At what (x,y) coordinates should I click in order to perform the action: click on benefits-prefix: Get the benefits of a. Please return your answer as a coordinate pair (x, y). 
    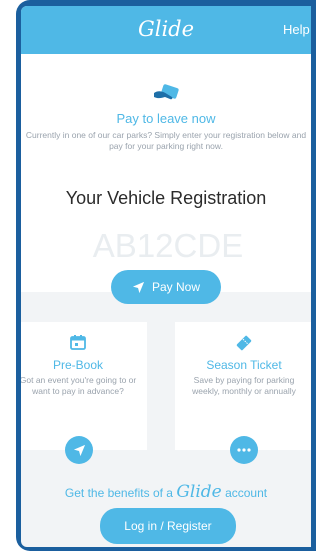
    Looking at the image, I should click on (118, 493).